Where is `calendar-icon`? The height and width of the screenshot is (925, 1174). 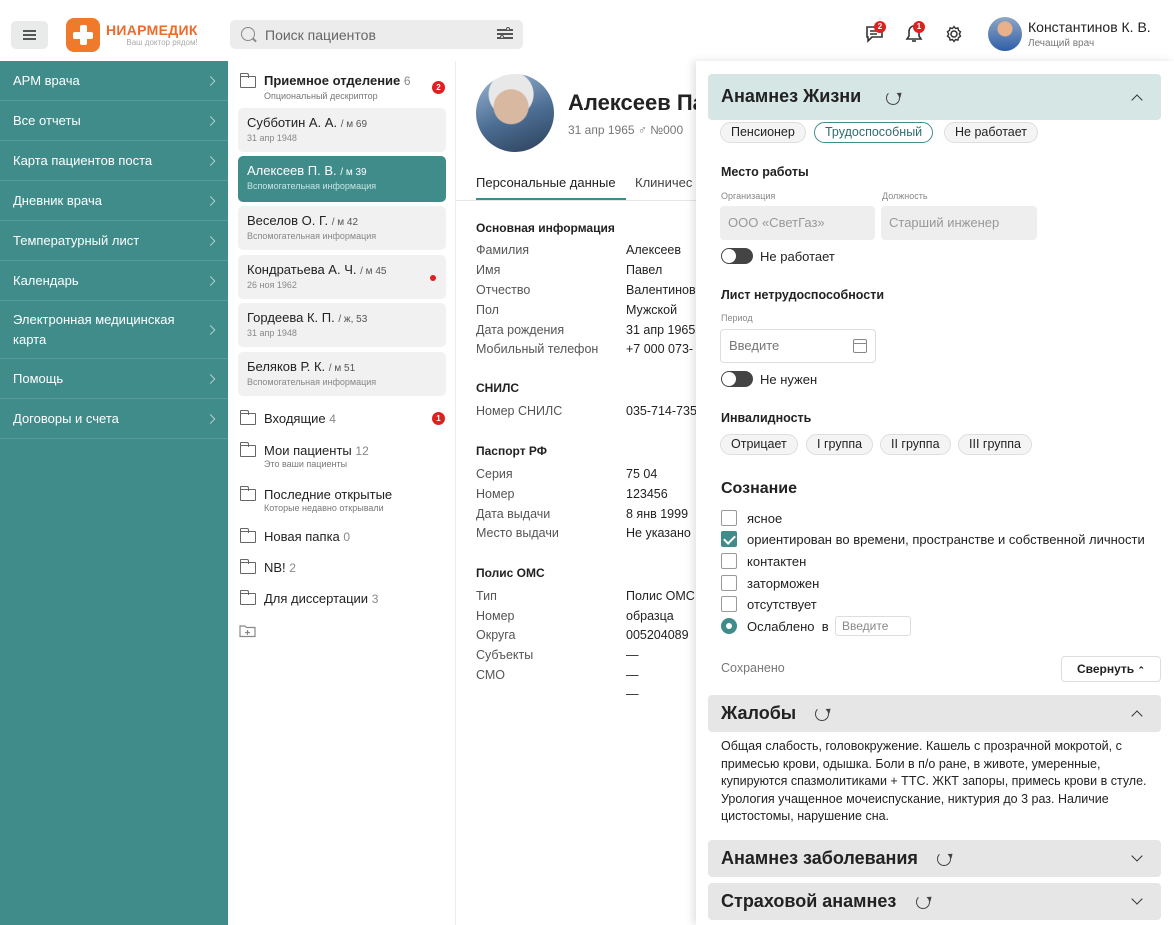 calendar-icon is located at coordinates (860, 346).